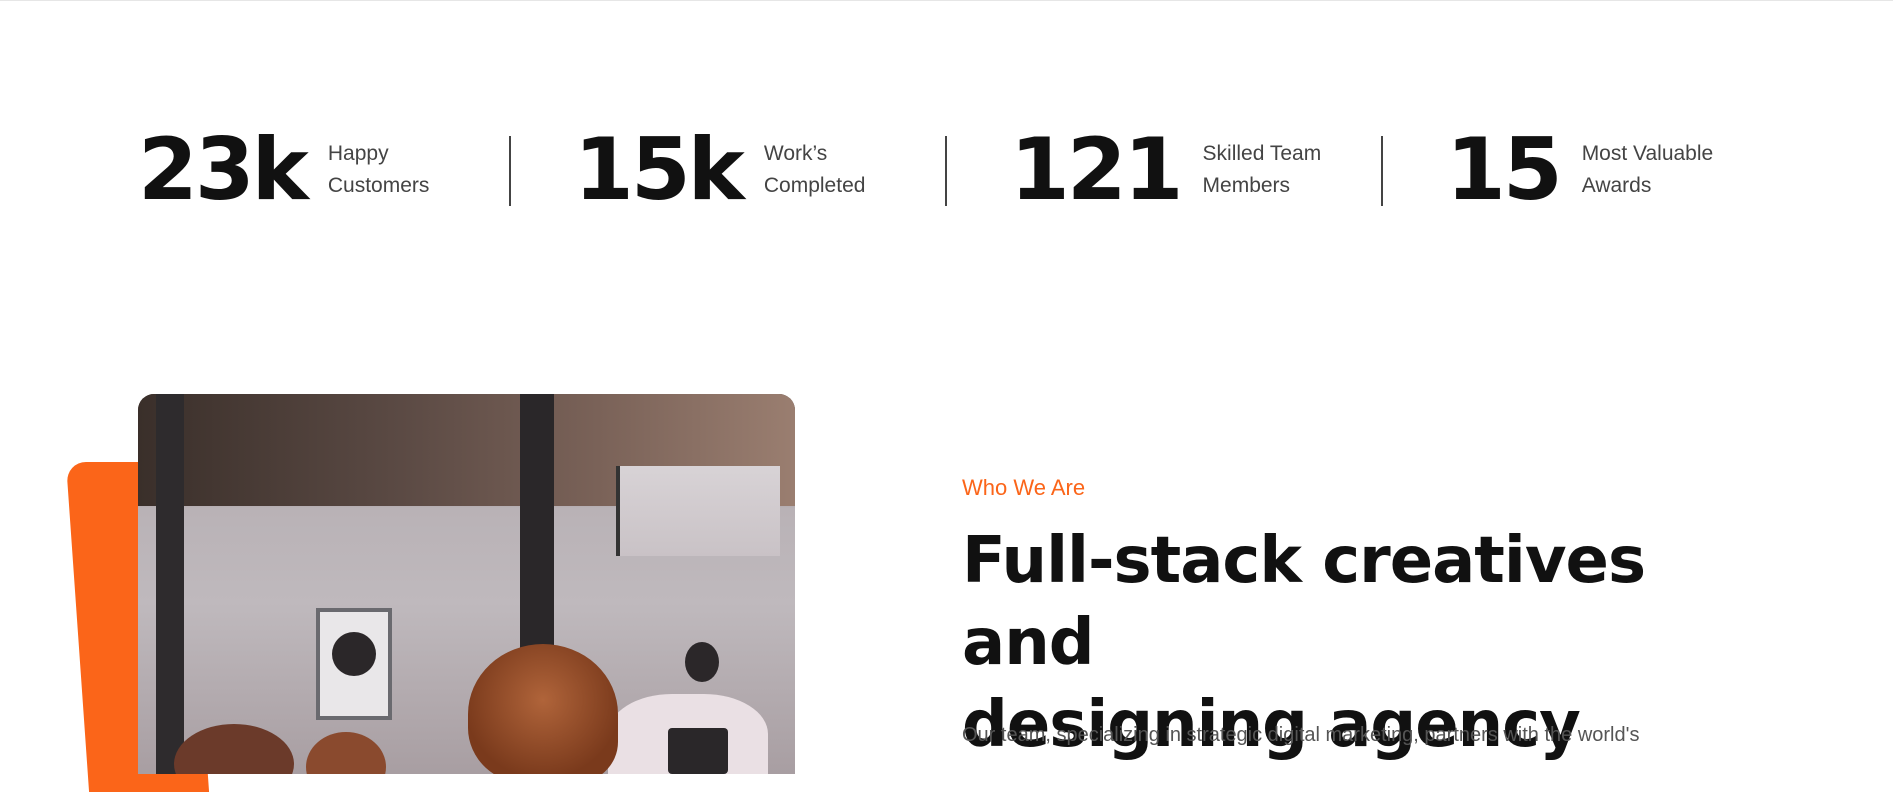  I want to click on stat-awards: 15 Most Valuable Awards, so click(1609, 170).